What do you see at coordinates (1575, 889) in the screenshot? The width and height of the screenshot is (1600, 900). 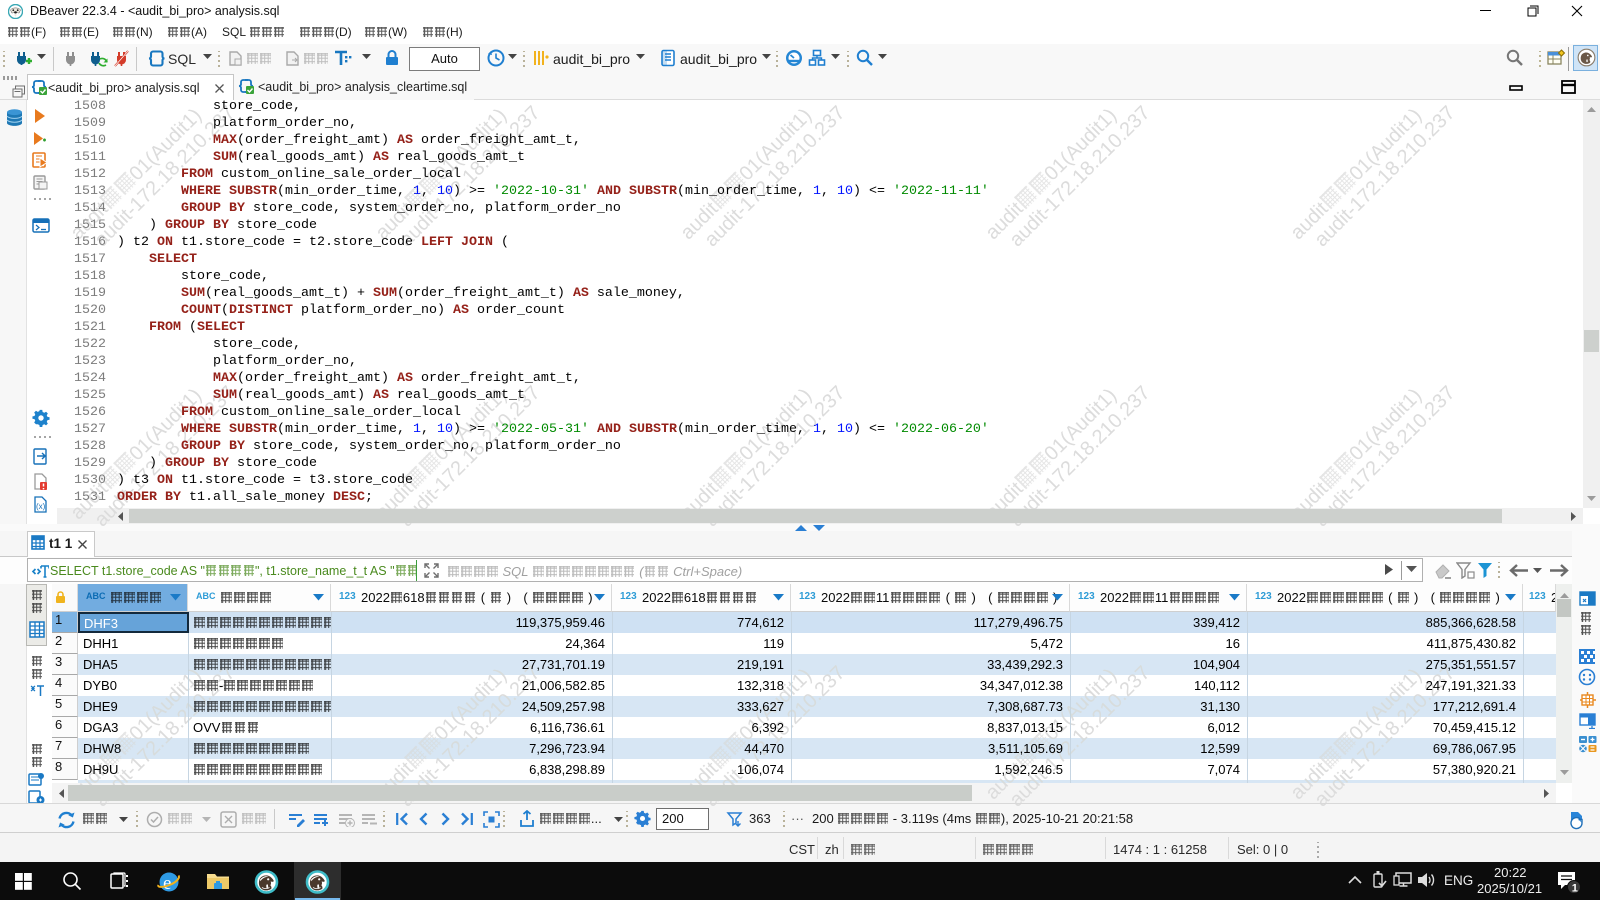 I see `svg-text: 1` at bounding box center [1575, 889].